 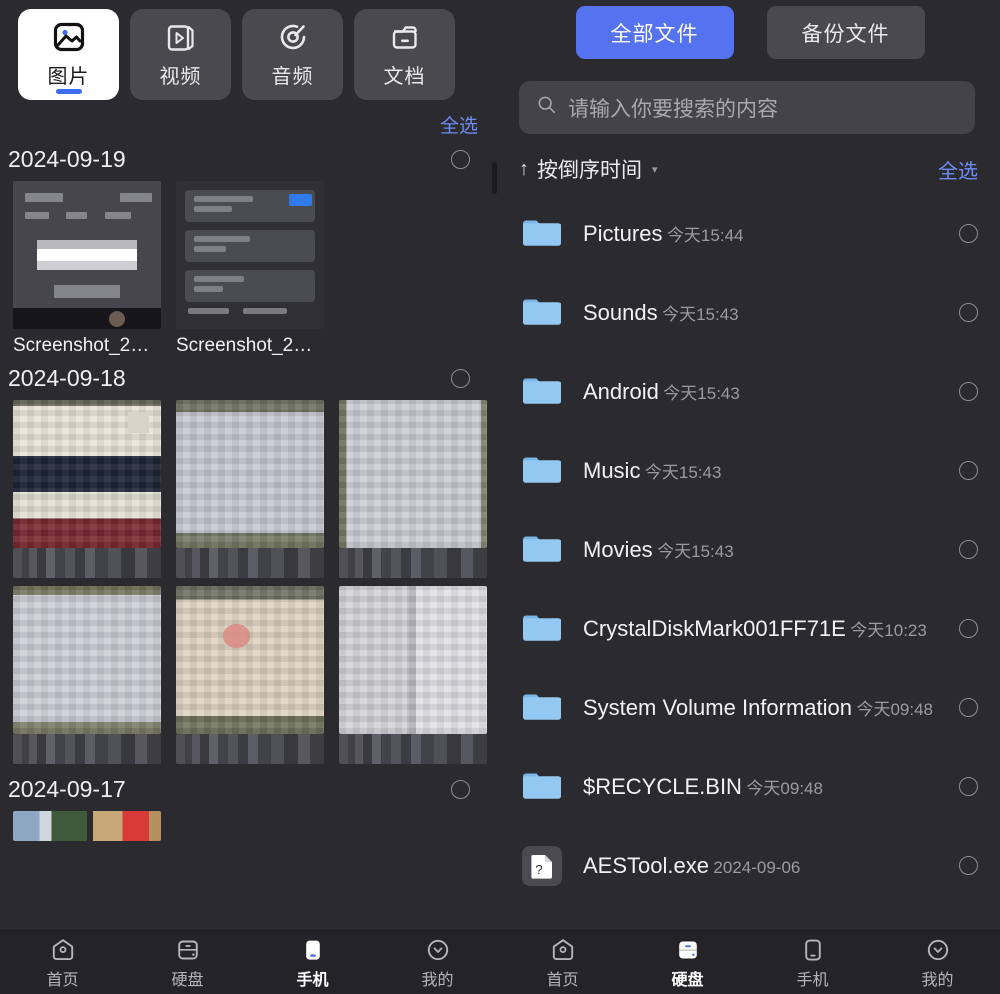 What do you see at coordinates (494, 178) in the screenshot?
I see `left-panel-scrollbar-thumb` at bounding box center [494, 178].